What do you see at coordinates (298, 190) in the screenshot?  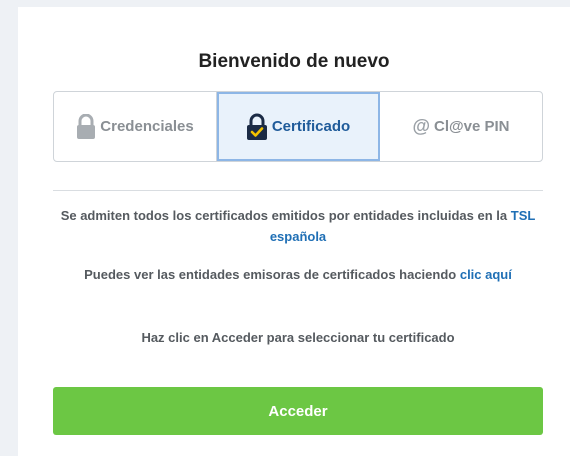 I see `divider` at bounding box center [298, 190].